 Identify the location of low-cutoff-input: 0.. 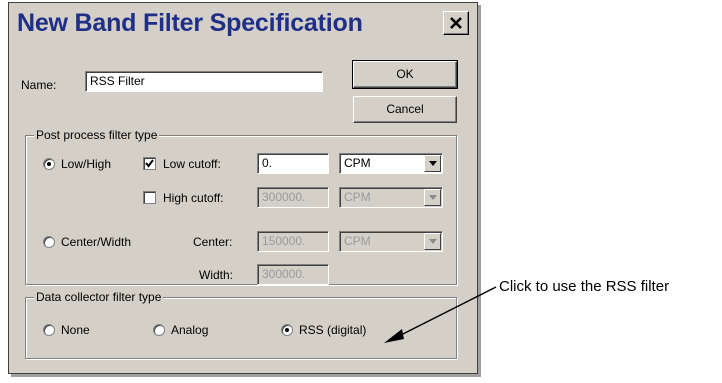
(293, 163).